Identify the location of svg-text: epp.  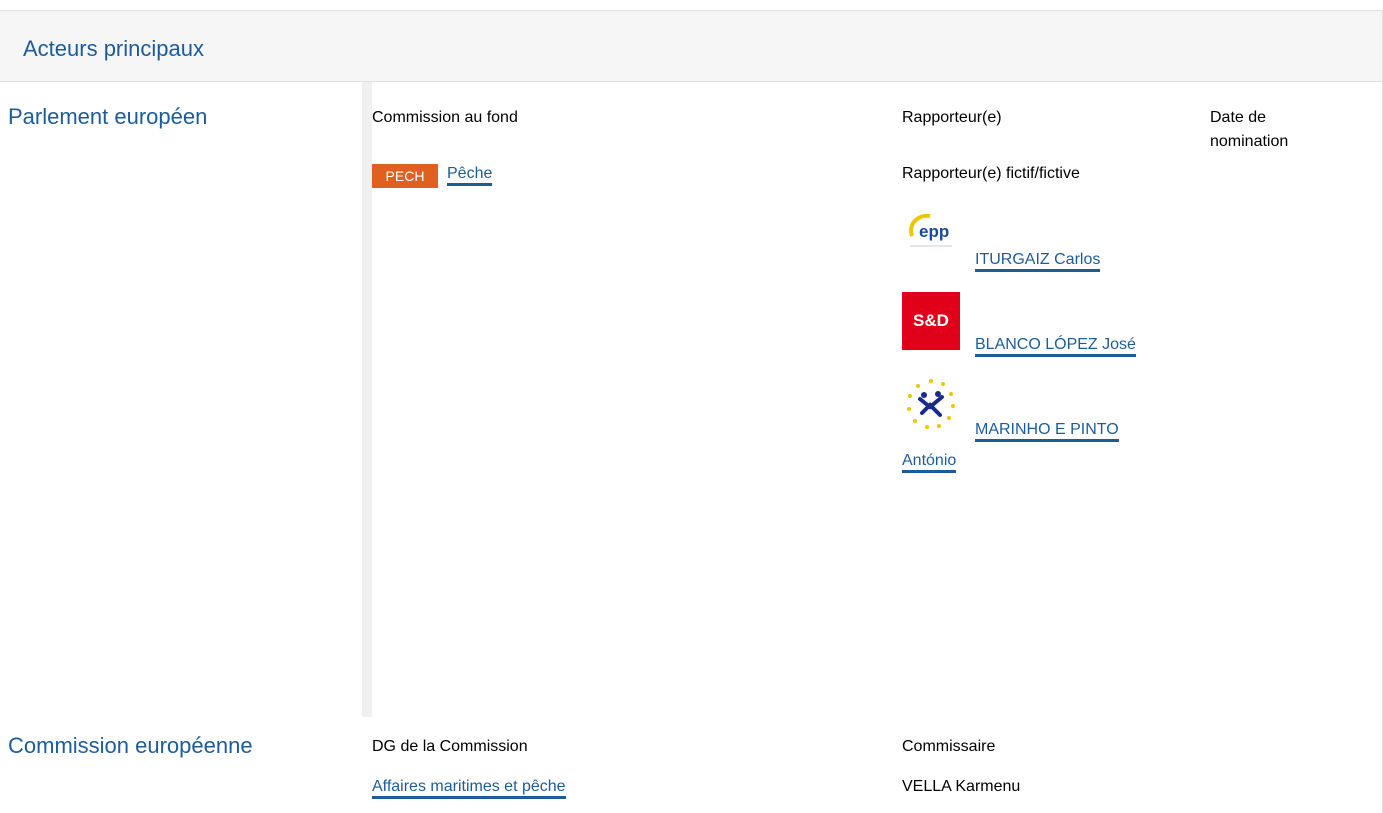
(934, 231).